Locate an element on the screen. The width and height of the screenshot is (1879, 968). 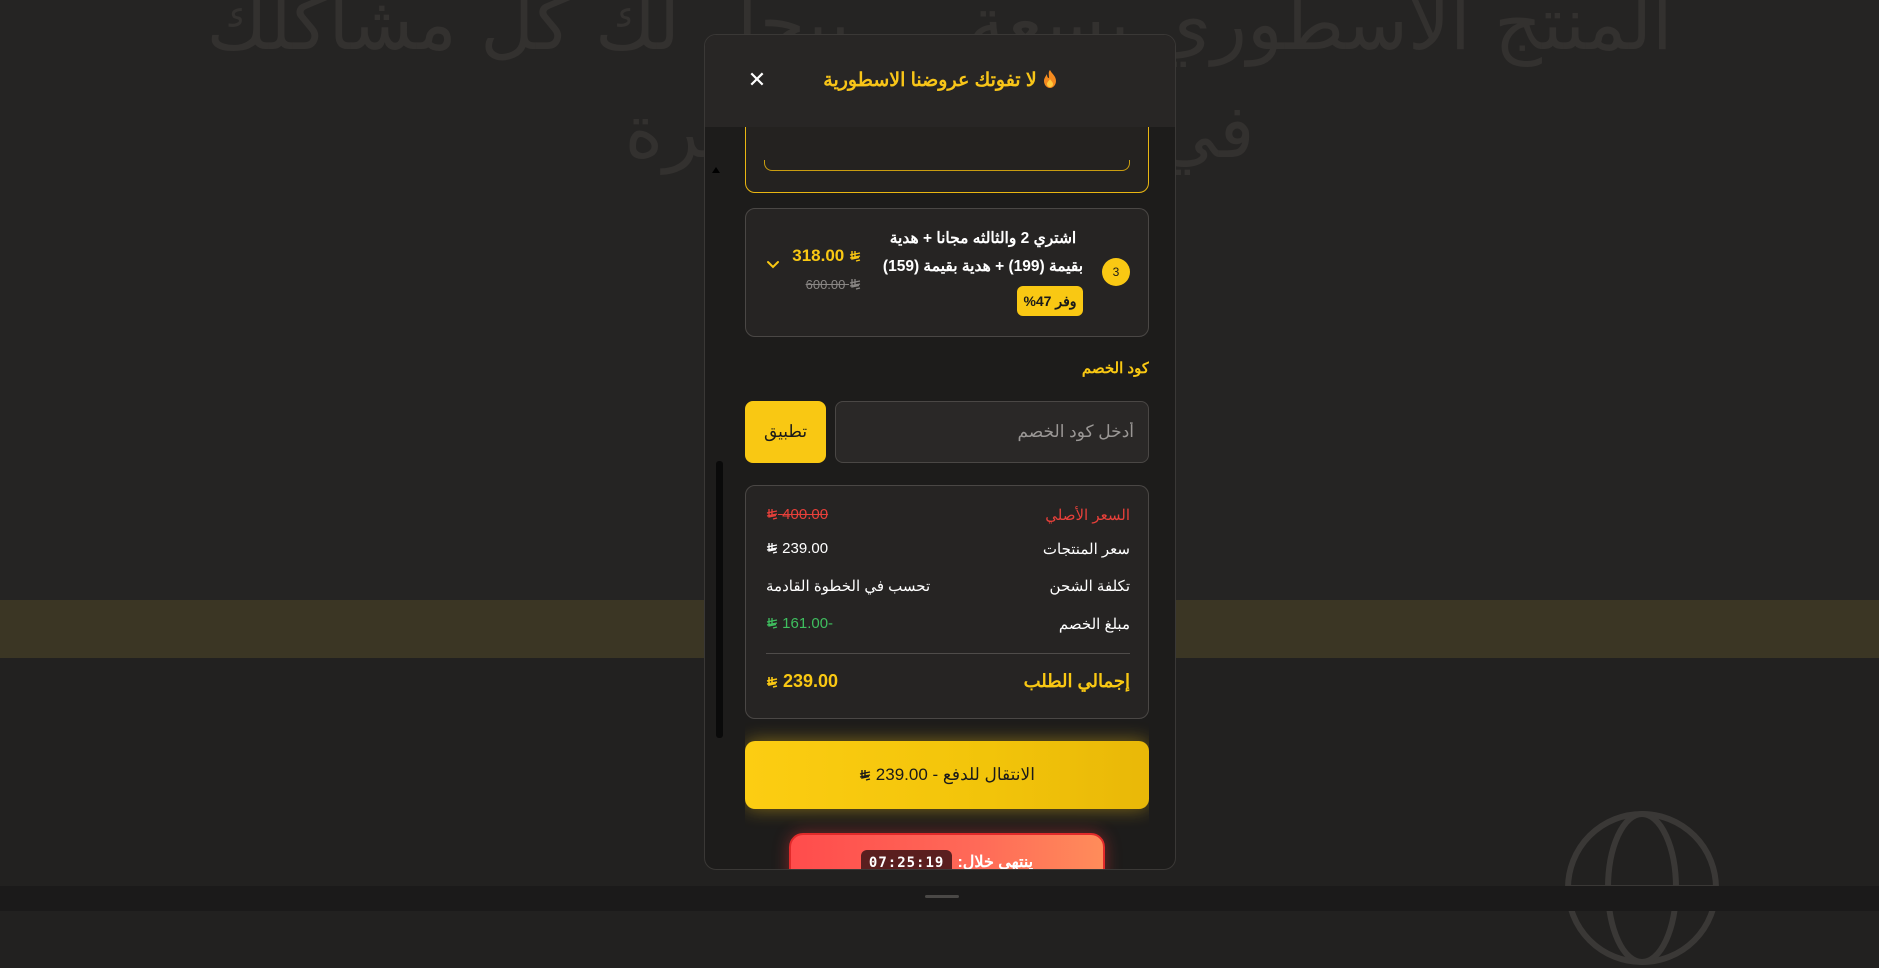
checkout-button-label: الانتقال للدفع - 239.00 is located at coordinates (955, 774).